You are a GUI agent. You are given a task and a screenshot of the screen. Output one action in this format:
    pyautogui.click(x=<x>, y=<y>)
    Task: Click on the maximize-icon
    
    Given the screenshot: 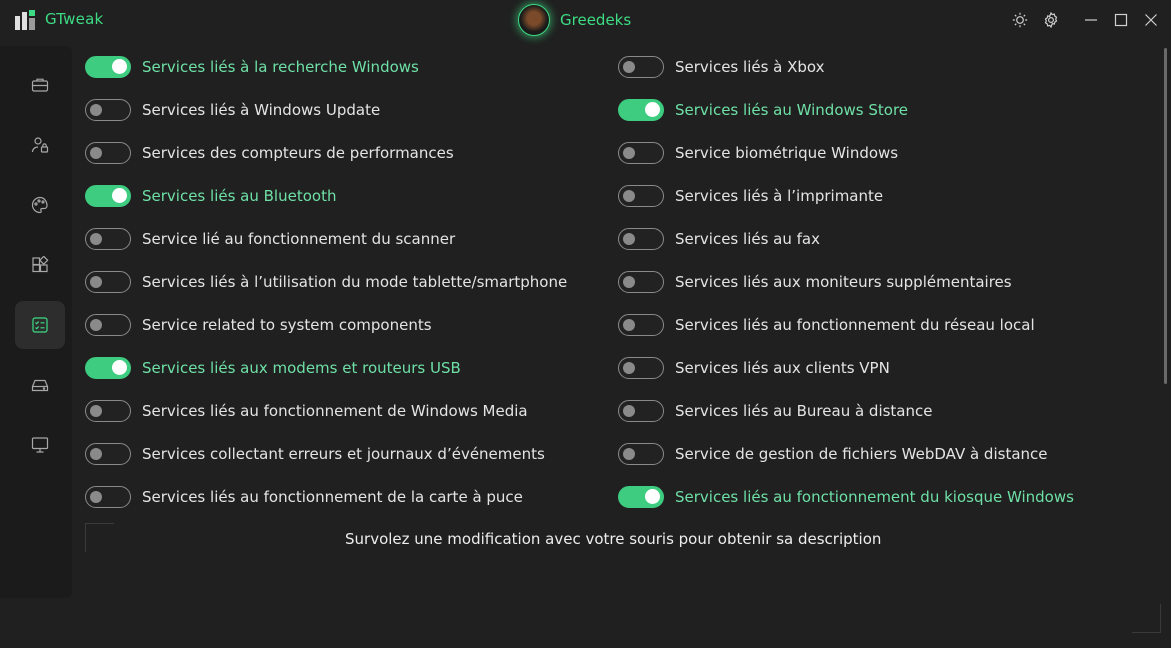 What is the action you would take?
    pyautogui.click(x=1121, y=20)
    